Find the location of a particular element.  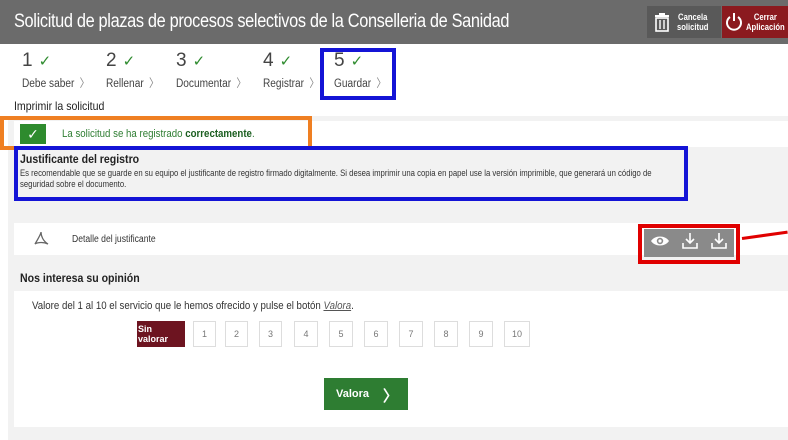

cancel-request-label: Cancela solicitud is located at coordinates (693, 22).